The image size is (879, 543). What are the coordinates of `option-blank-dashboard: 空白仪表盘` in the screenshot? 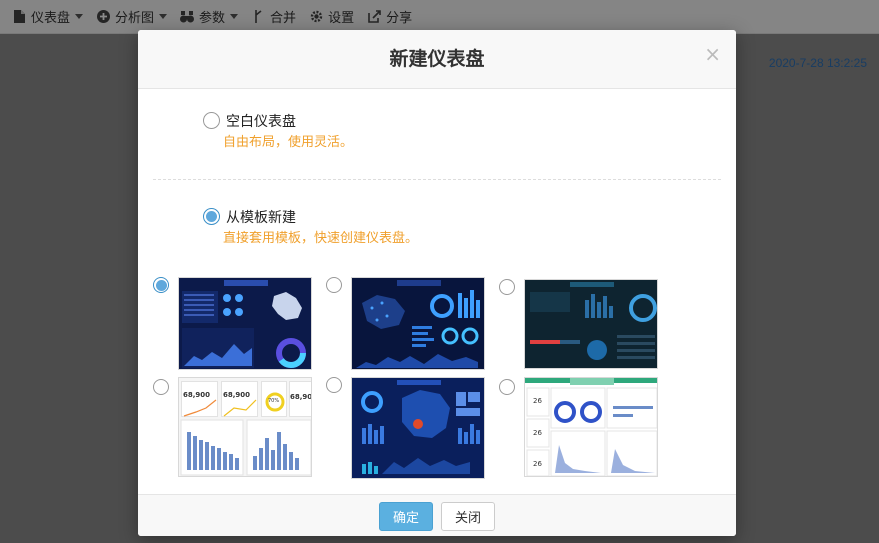 It's located at (249, 120).